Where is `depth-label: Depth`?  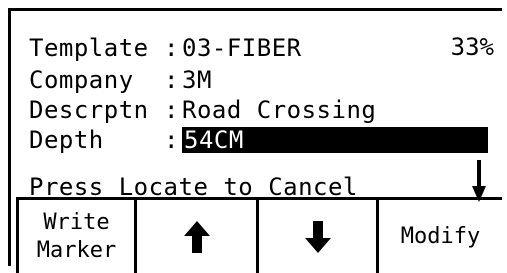 depth-label: Depth is located at coordinates (66, 140).